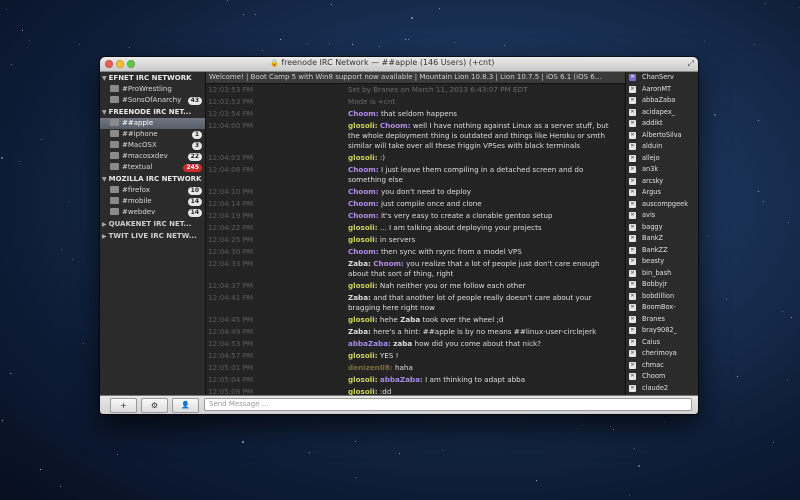 The image size is (800, 500). Describe the element at coordinates (131, 64) in the screenshot. I see `zoom-button` at that location.